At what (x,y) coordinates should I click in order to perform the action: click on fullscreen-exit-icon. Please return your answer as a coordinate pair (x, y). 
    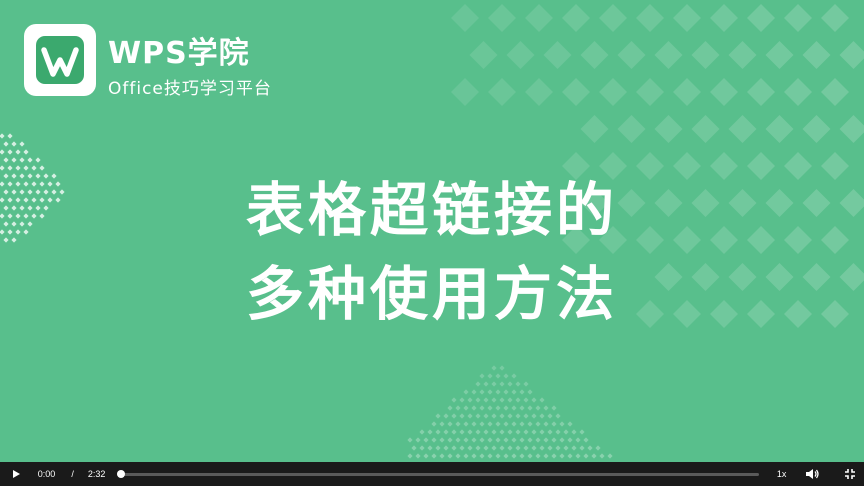
    Looking at the image, I should click on (850, 474).